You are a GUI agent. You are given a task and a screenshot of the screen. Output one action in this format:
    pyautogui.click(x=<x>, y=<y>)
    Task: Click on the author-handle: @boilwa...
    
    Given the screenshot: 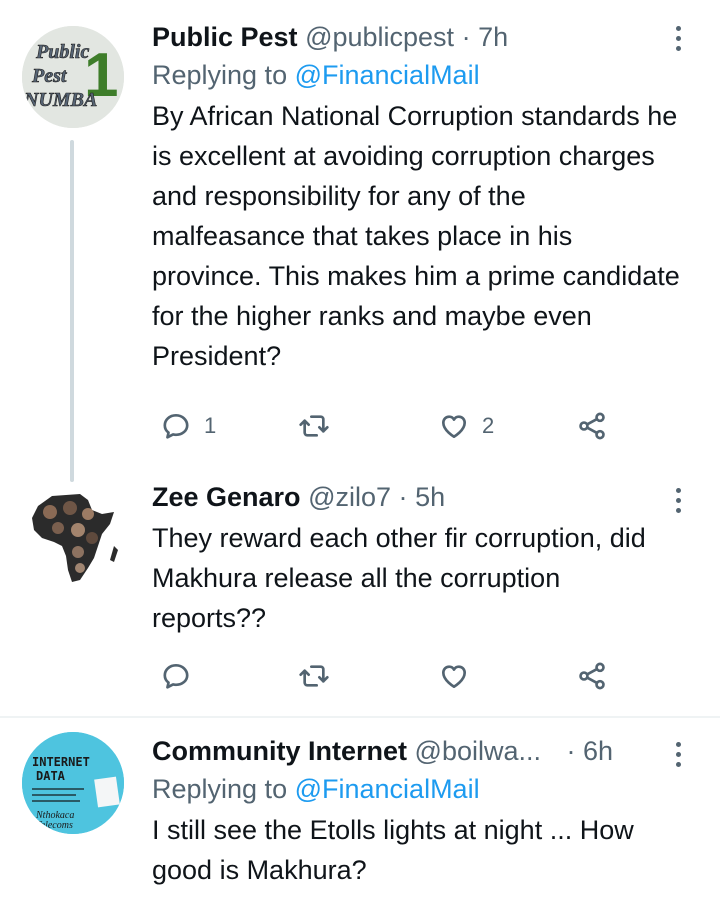 What is the action you would take?
    pyautogui.click(x=478, y=751)
    